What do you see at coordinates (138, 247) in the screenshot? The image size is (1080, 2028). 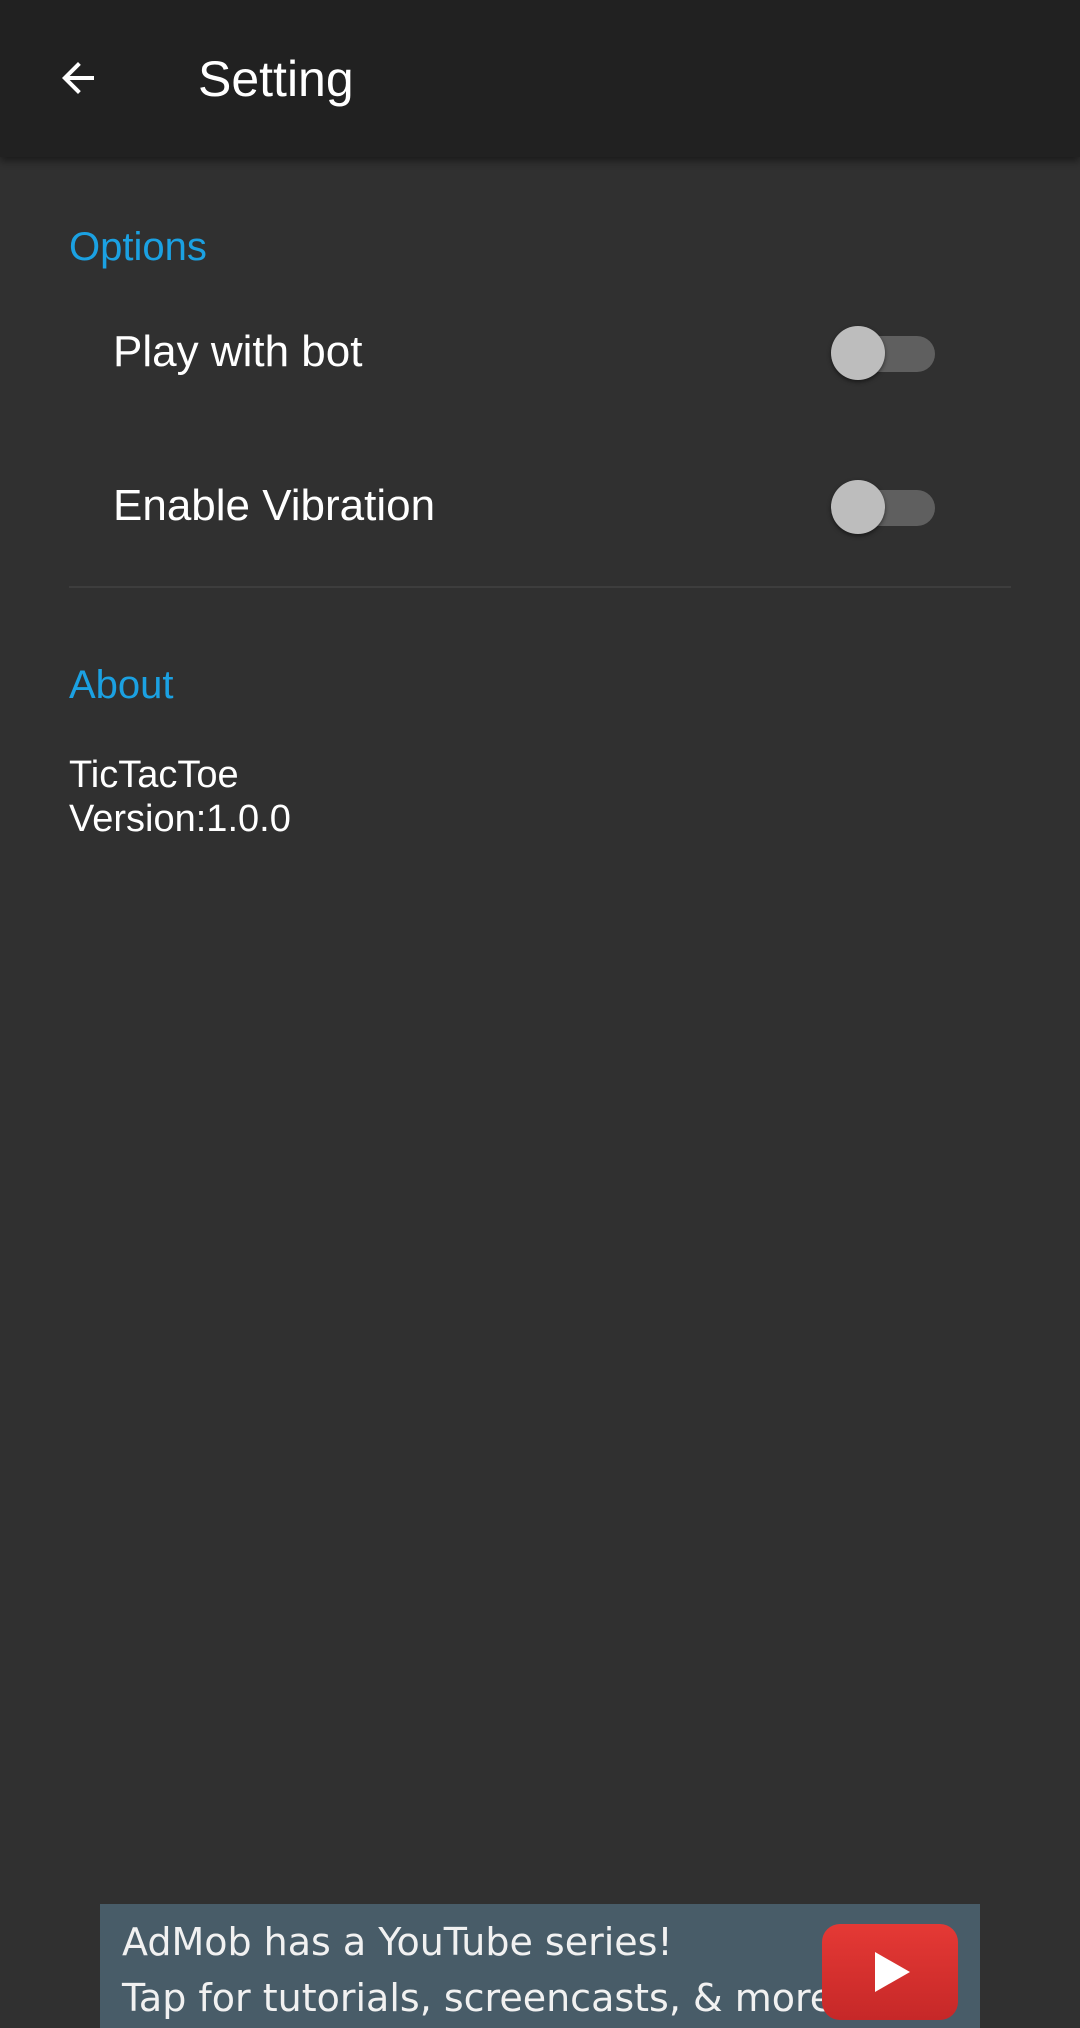 I see `section-header-options: Options` at bounding box center [138, 247].